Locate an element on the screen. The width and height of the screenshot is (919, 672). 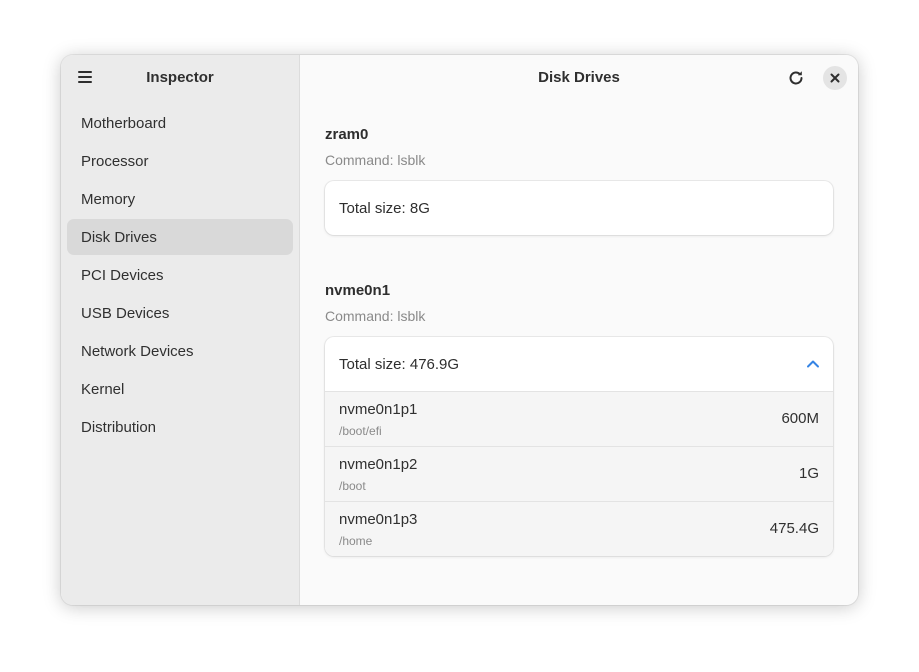
sidebar-item-pci-devices: PCI Devices is located at coordinates (180, 275).